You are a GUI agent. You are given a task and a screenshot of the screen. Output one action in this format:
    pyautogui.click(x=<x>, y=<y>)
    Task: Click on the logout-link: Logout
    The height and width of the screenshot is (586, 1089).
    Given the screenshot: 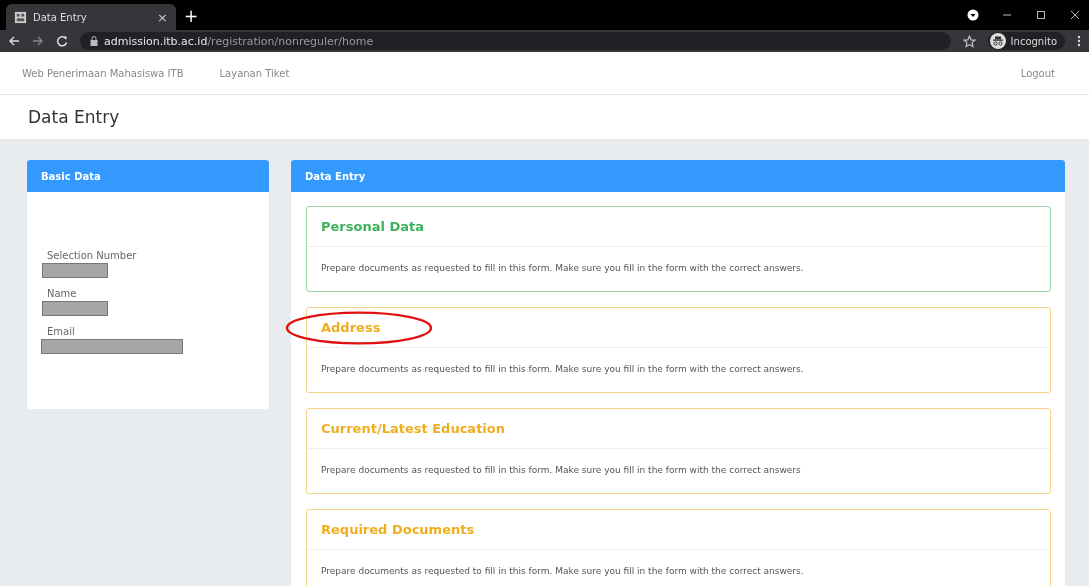 What is the action you would take?
    pyautogui.click(x=1037, y=73)
    